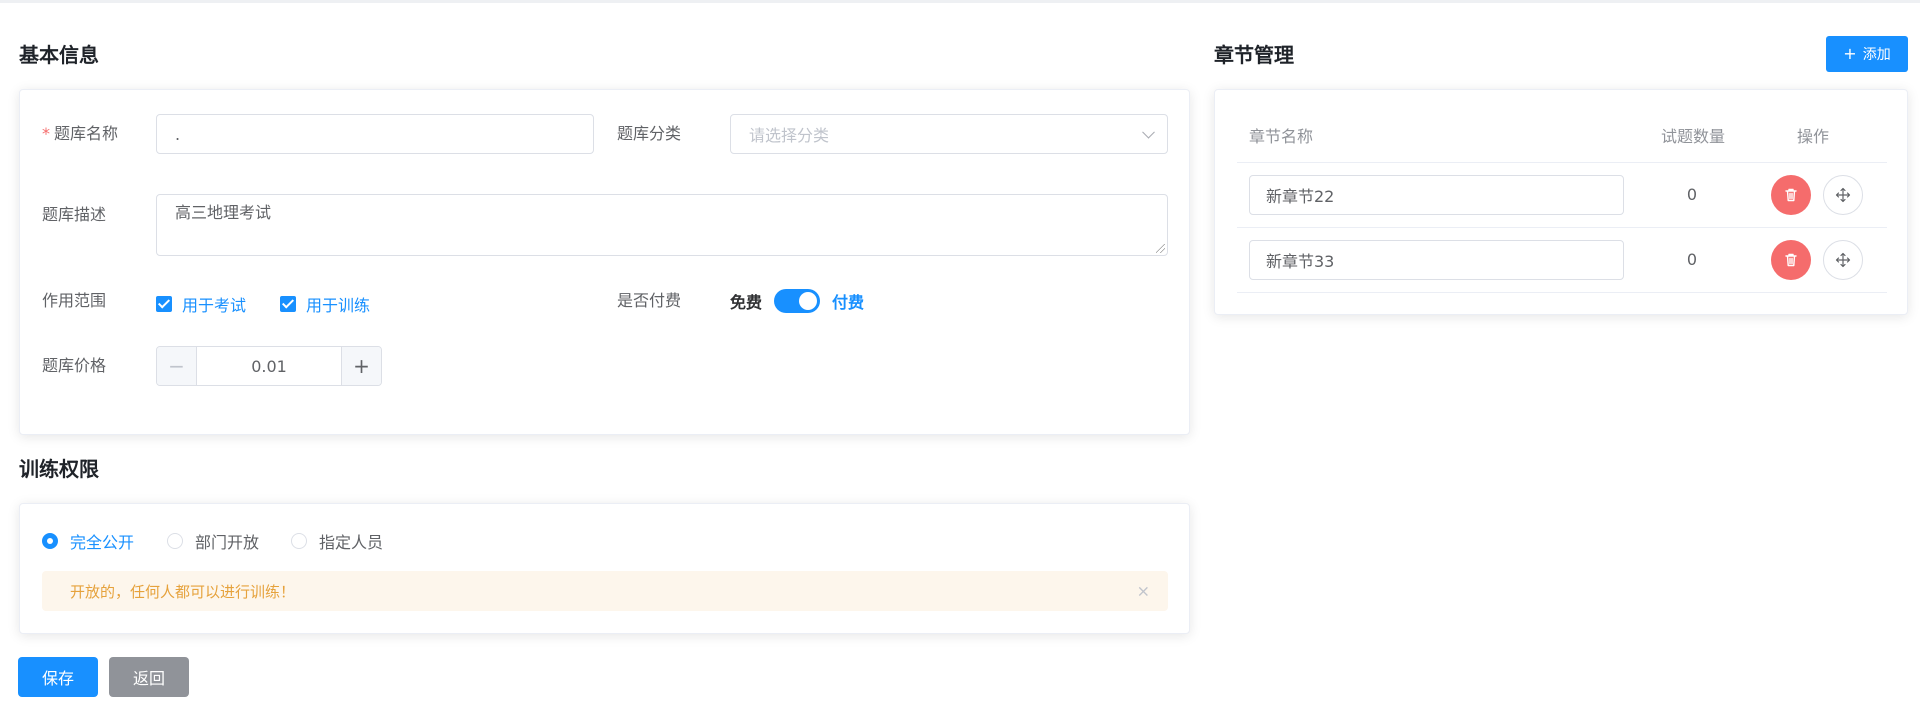  I want to click on bank-name-input: ., so click(375, 134).